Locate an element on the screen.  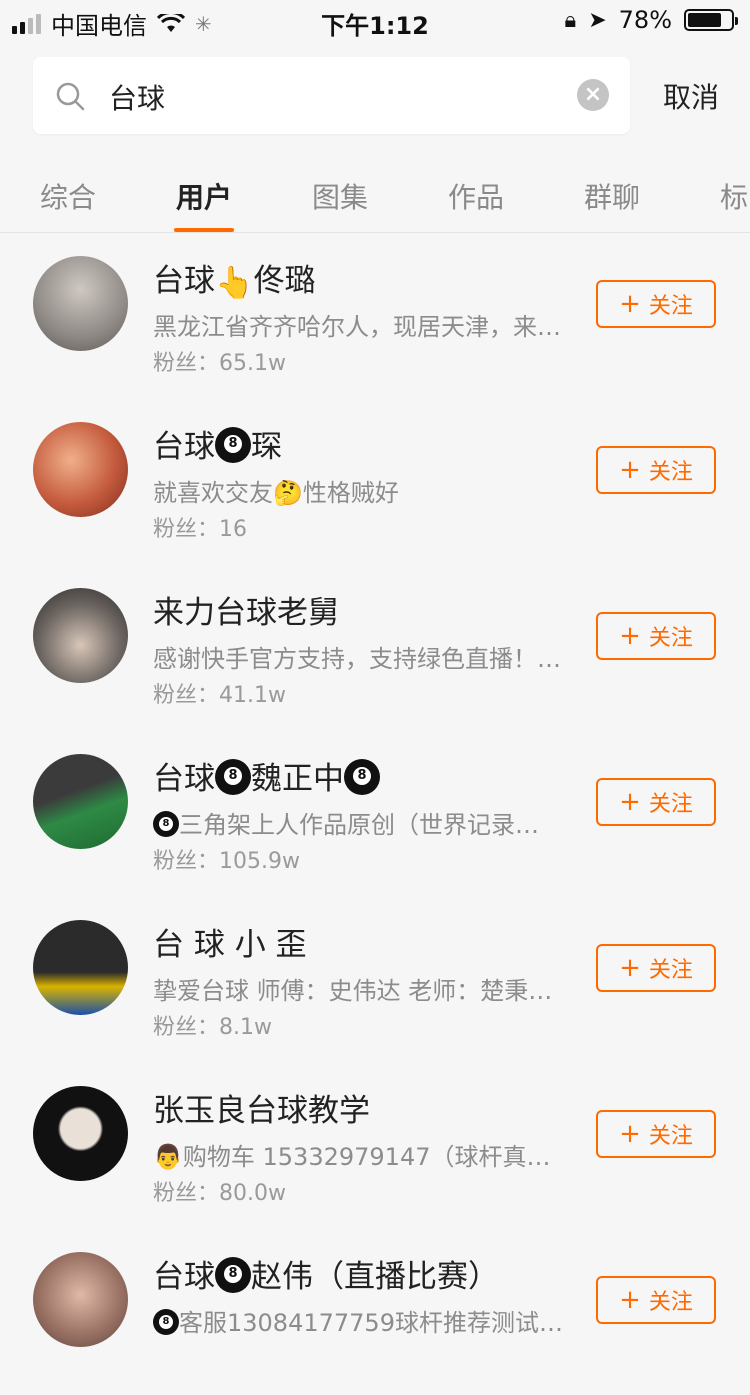
fans-count: 粉丝：41.1w is located at coordinates (219, 695).